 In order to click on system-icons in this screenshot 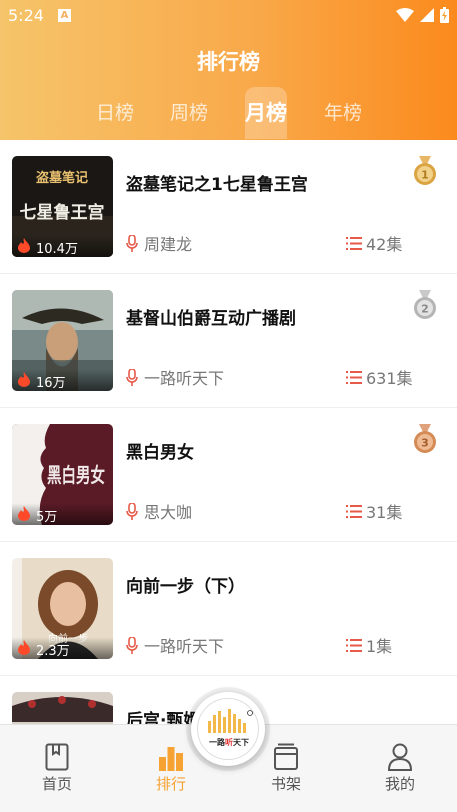, I will do `click(422, 15)`.